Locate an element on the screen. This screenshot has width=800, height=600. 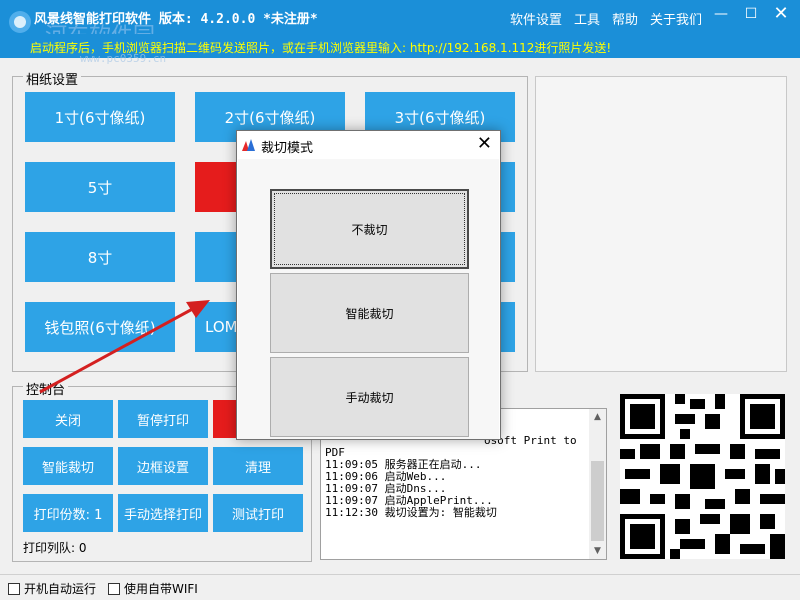
smart-crop-button: 智能裁切 is located at coordinates (68, 466).